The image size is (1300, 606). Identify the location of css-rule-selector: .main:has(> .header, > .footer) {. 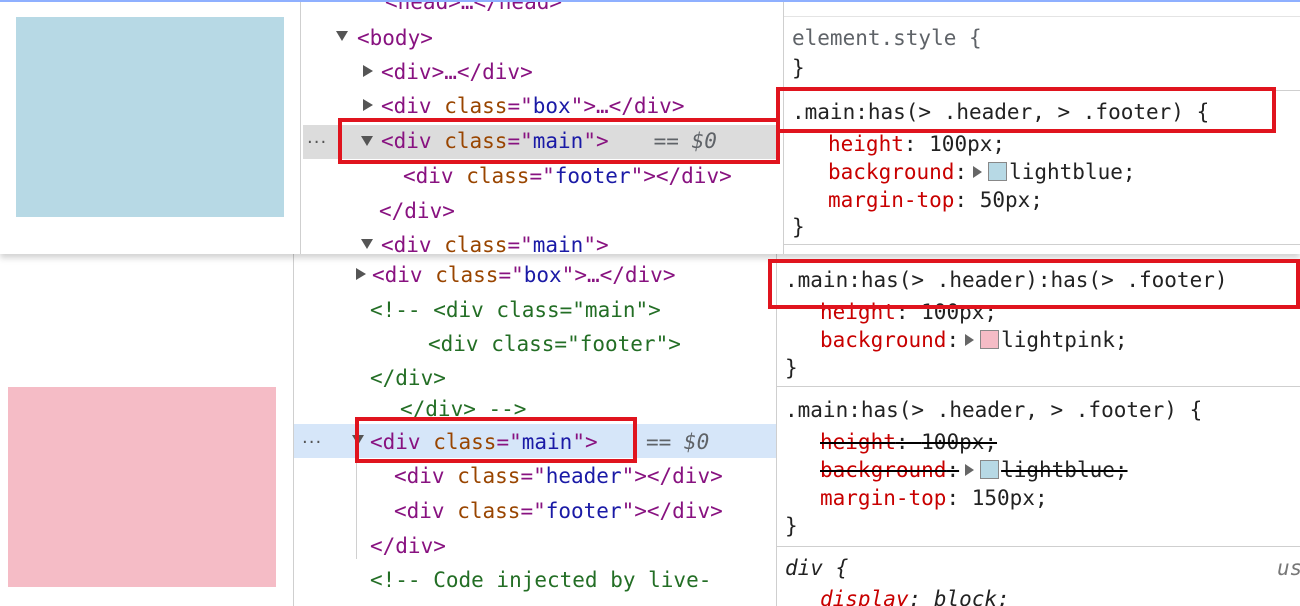
(993, 410).